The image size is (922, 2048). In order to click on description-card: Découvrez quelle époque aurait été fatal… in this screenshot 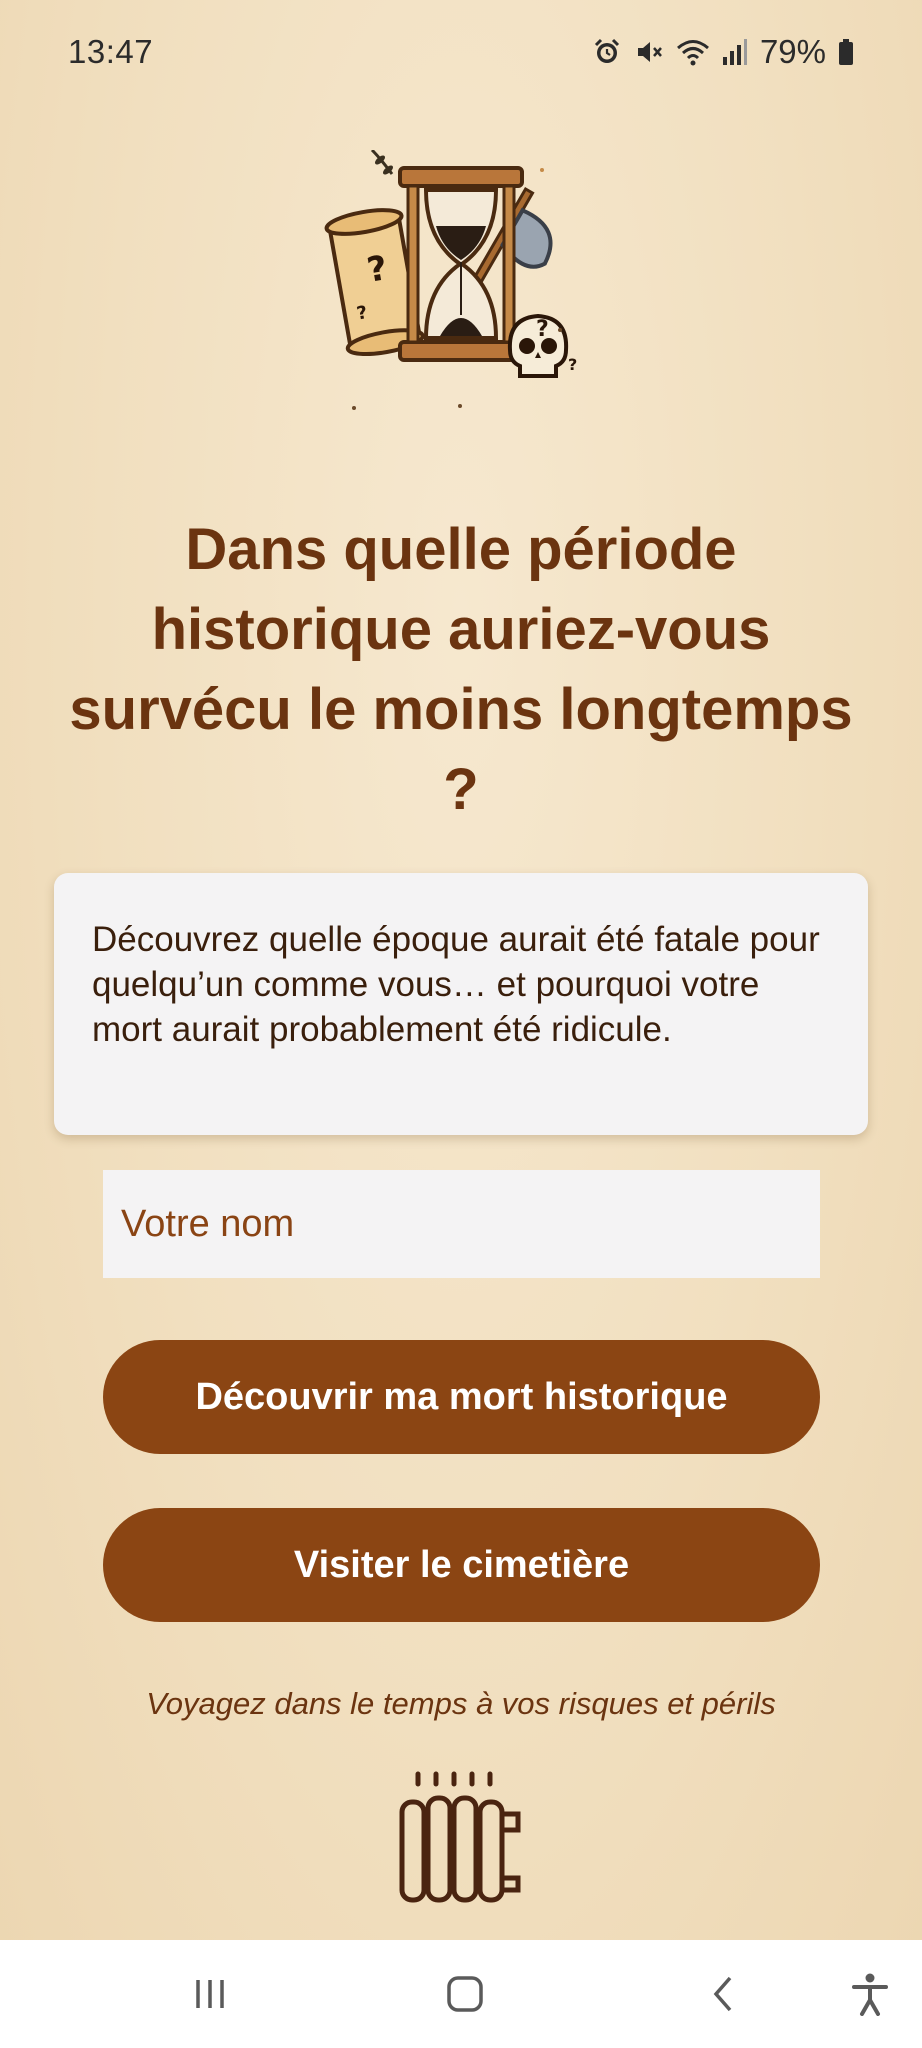, I will do `click(461, 1004)`.